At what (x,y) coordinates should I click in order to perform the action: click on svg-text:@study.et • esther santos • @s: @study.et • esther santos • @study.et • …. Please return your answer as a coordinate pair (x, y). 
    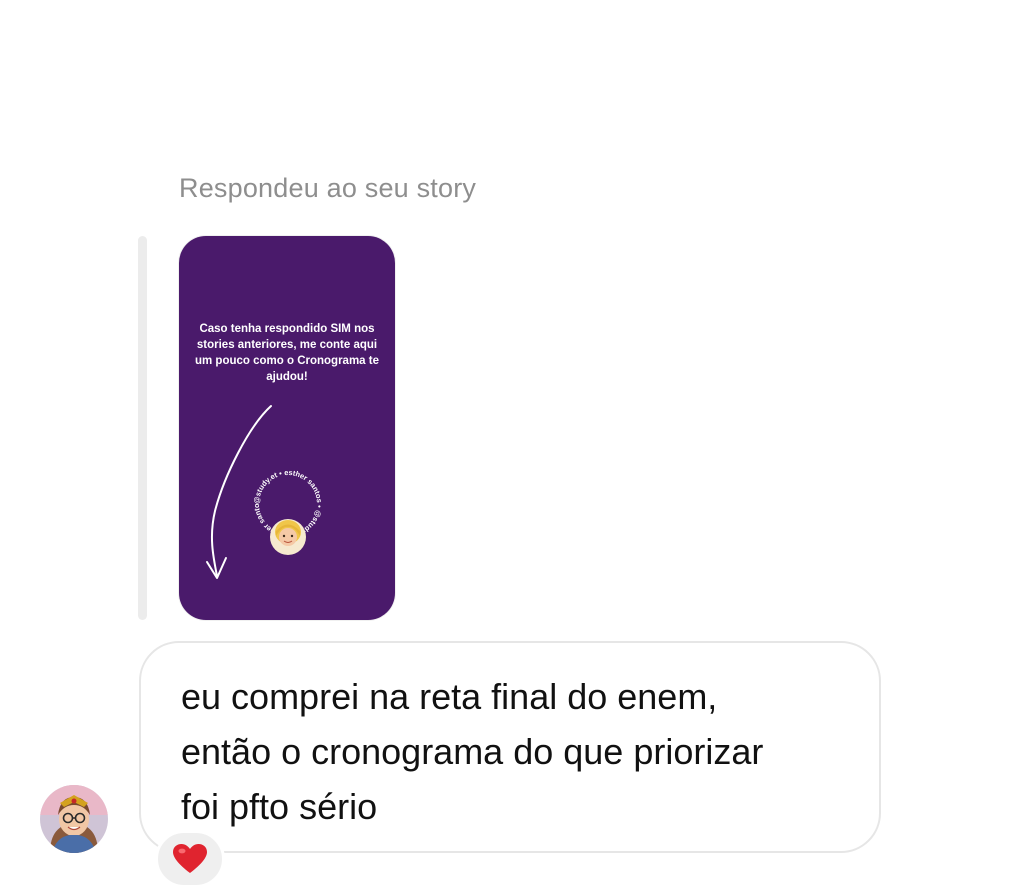
    Looking at the image, I should click on (251, 388).